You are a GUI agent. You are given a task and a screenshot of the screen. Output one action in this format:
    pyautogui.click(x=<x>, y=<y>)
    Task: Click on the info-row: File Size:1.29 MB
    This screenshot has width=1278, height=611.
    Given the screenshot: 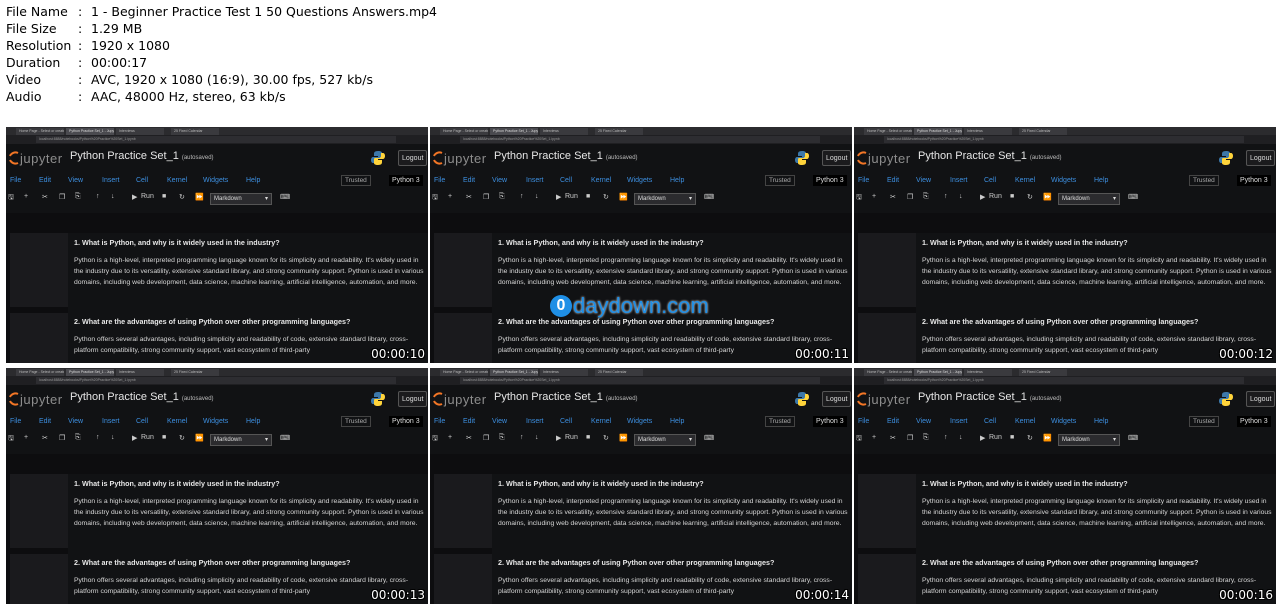 What is the action you would take?
    pyautogui.click(x=221, y=28)
    